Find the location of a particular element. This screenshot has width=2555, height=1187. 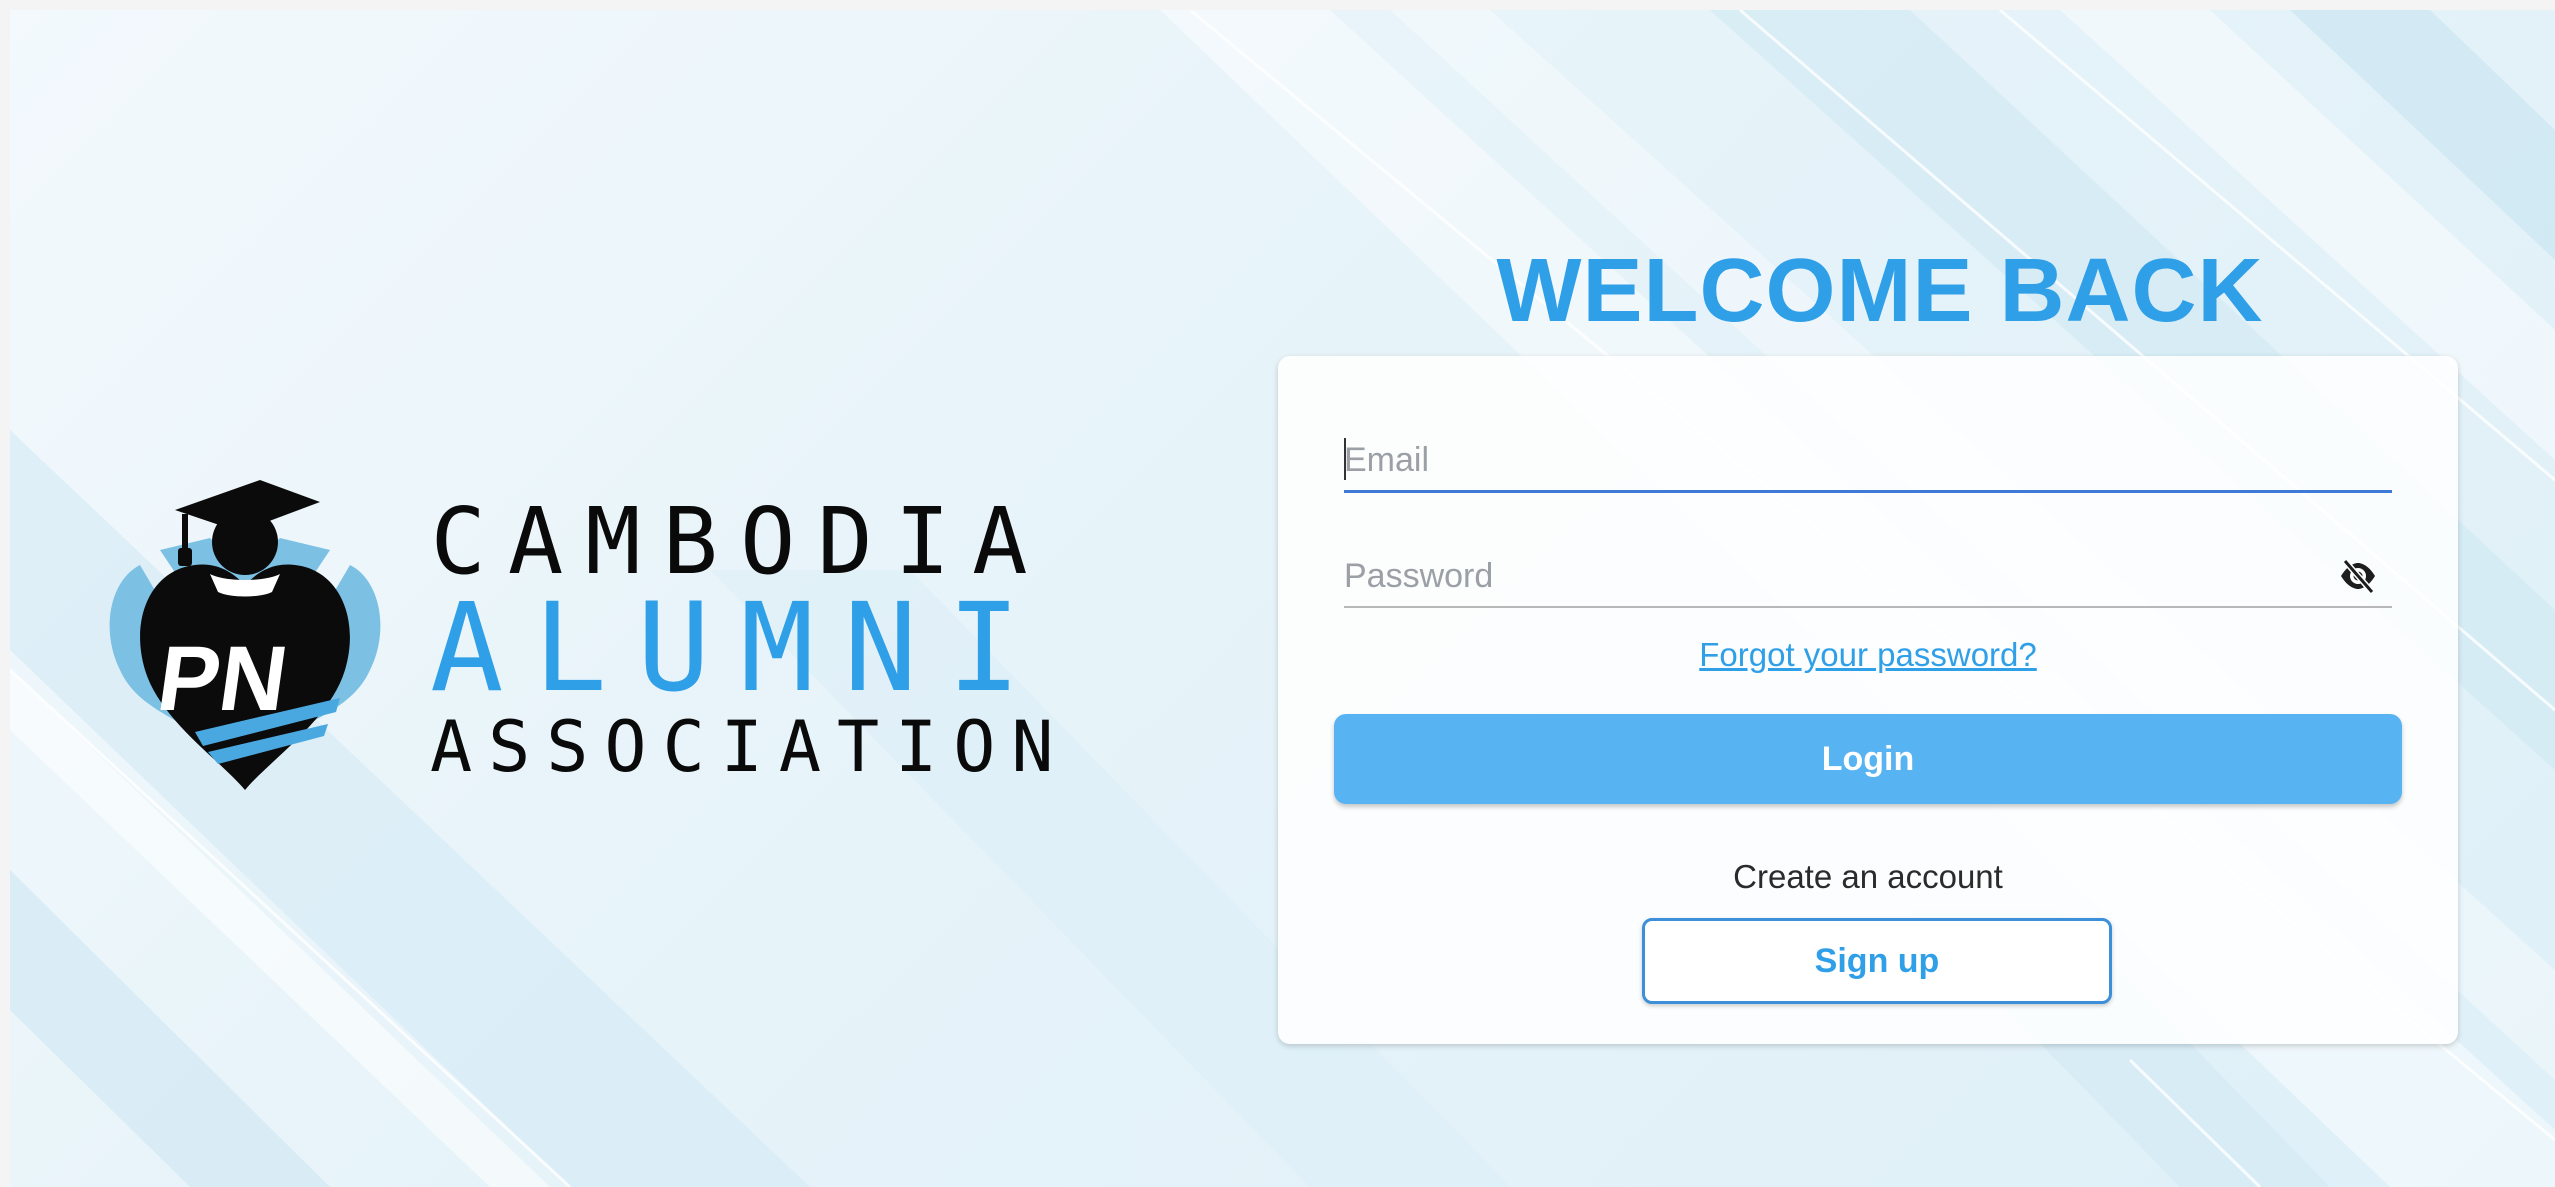

password-field is located at coordinates (1868, 572).